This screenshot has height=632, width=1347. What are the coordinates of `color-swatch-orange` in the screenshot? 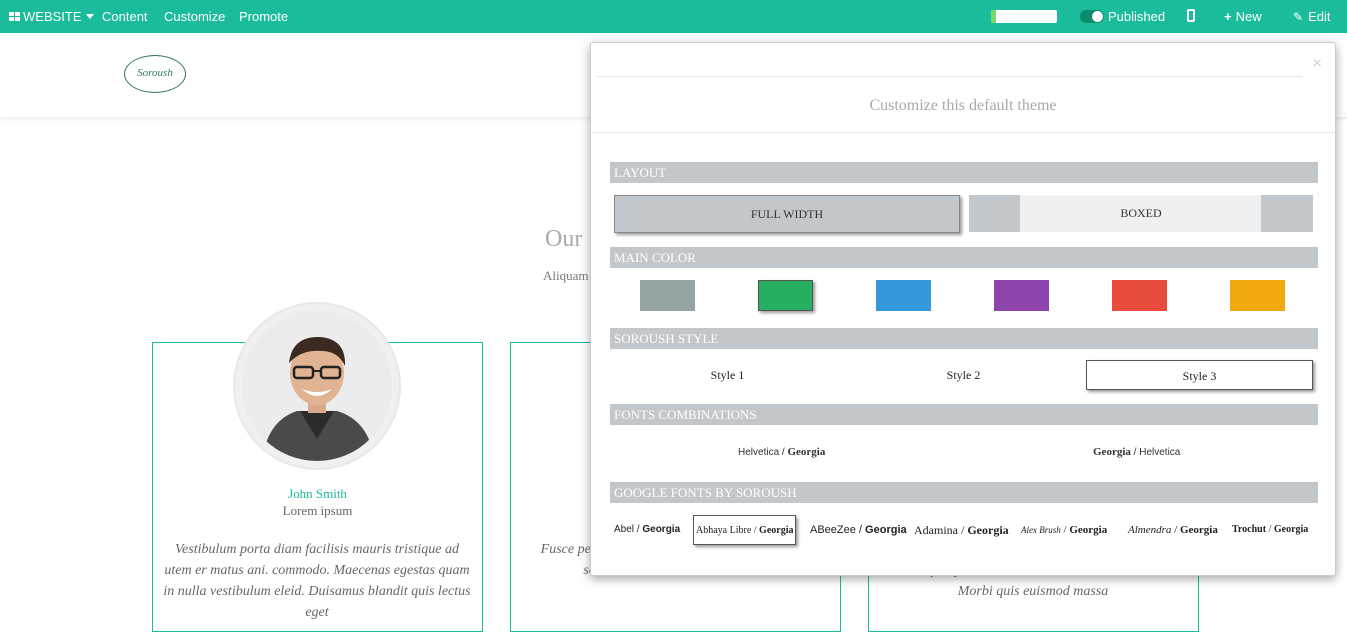 It's located at (1257, 295).